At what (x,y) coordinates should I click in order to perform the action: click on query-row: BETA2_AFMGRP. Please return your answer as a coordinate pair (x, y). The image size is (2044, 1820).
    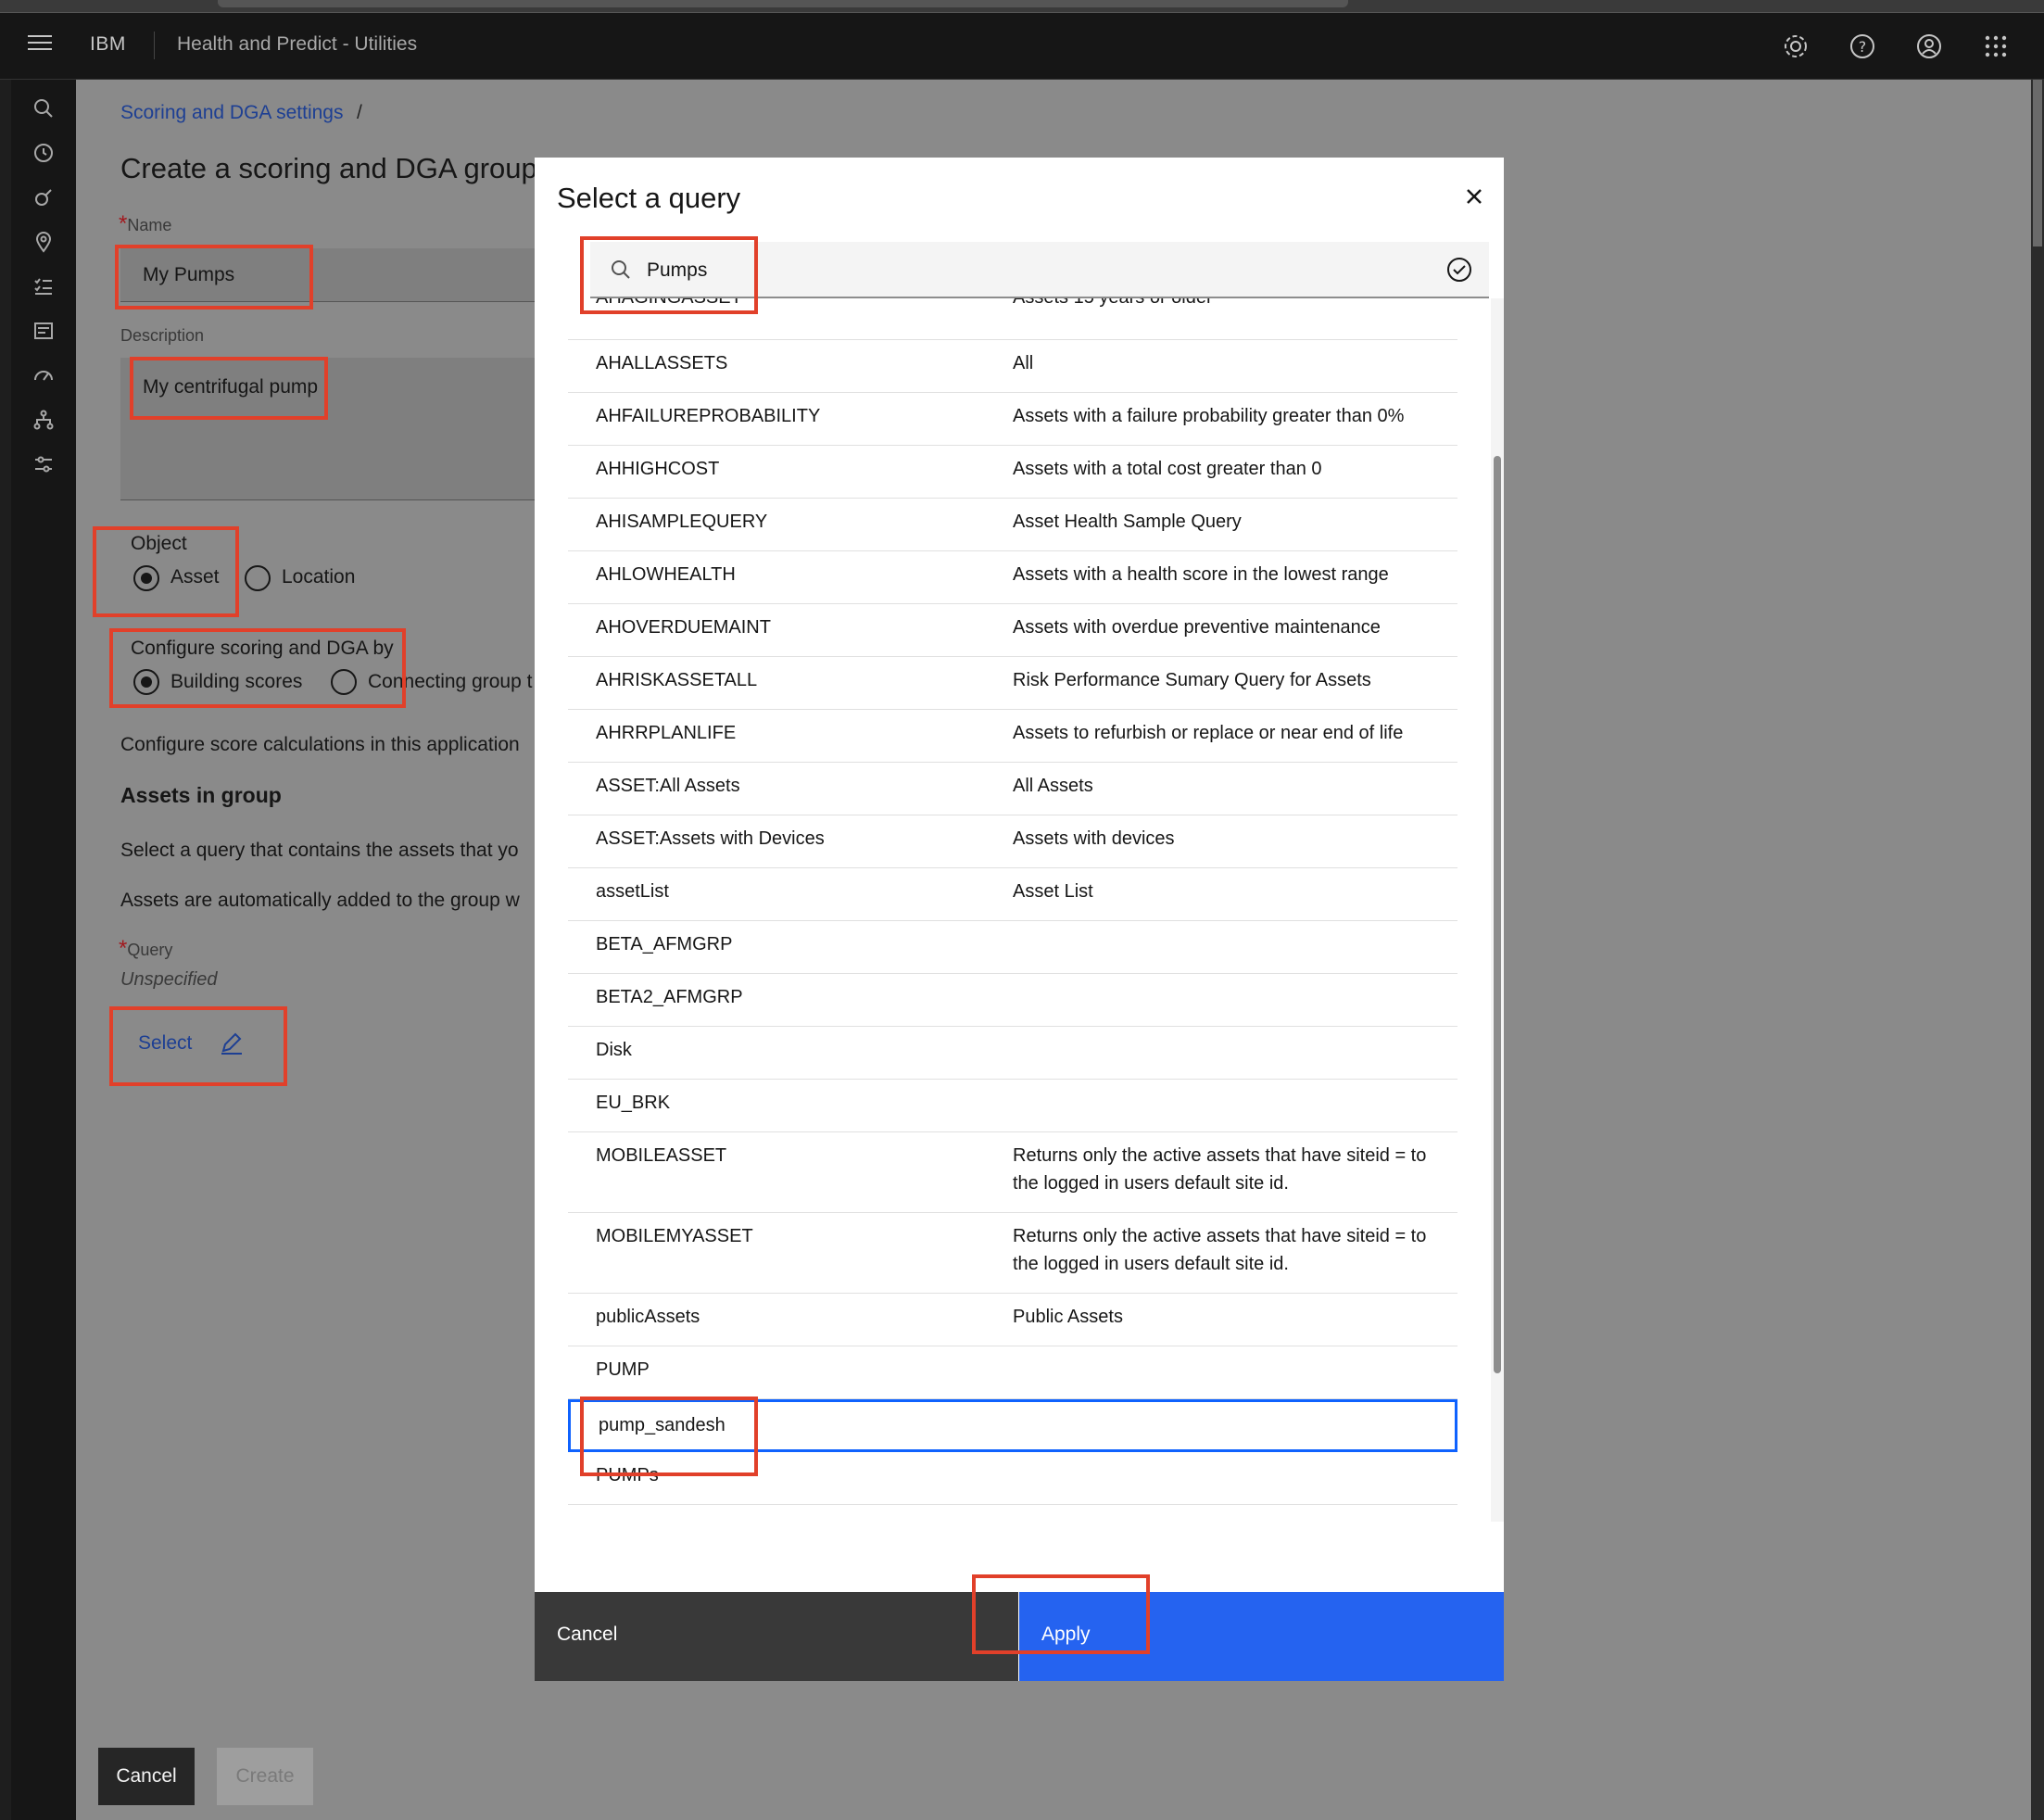
    Looking at the image, I should click on (1012, 1000).